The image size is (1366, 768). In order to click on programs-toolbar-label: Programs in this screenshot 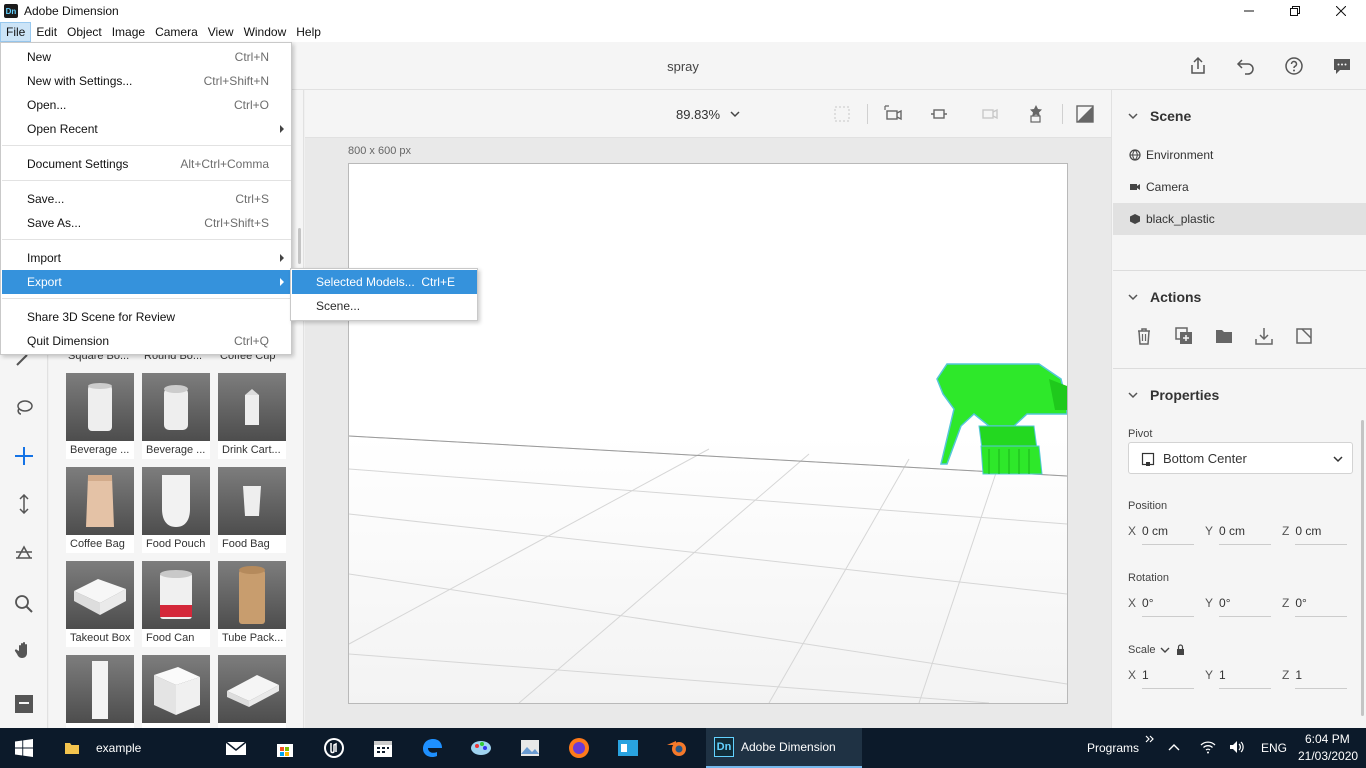, I will do `click(1113, 748)`.